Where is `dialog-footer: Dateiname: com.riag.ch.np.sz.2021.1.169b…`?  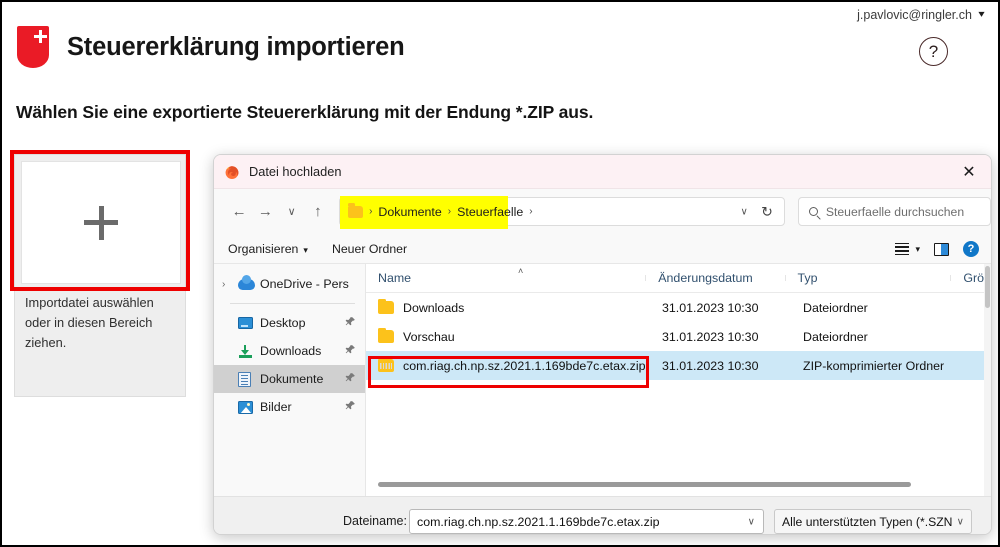 dialog-footer: Dateiname: com.riag.ch.np.sz.2021.1.169b… is located at coordinates (602, 515).